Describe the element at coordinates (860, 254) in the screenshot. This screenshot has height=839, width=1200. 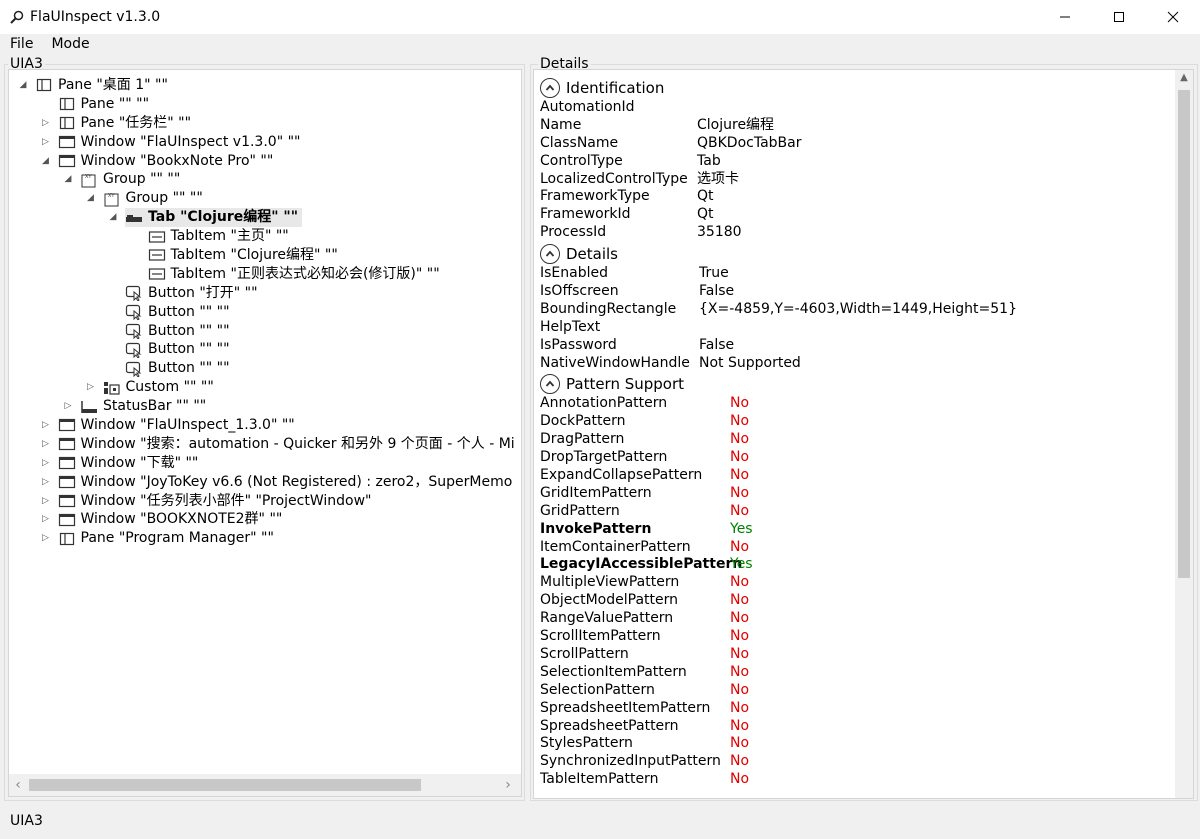
I see `details-section-header: Details` at that location.